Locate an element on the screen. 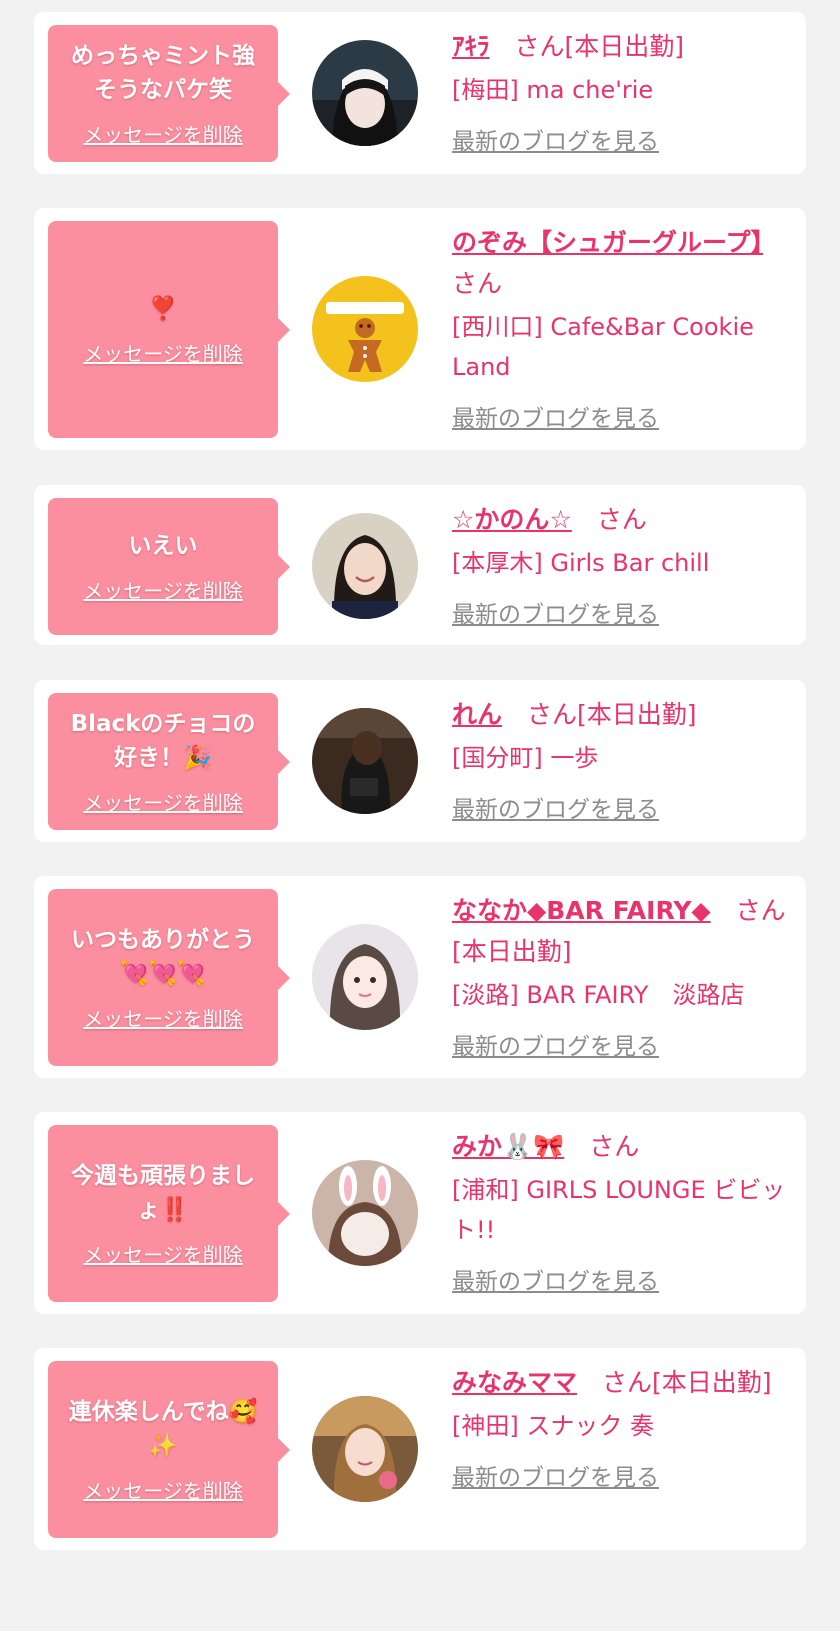  message-bubble: 今週も頑張りまし ょ‼️ メッセージを削除 is located at coordinates (169, 1213).